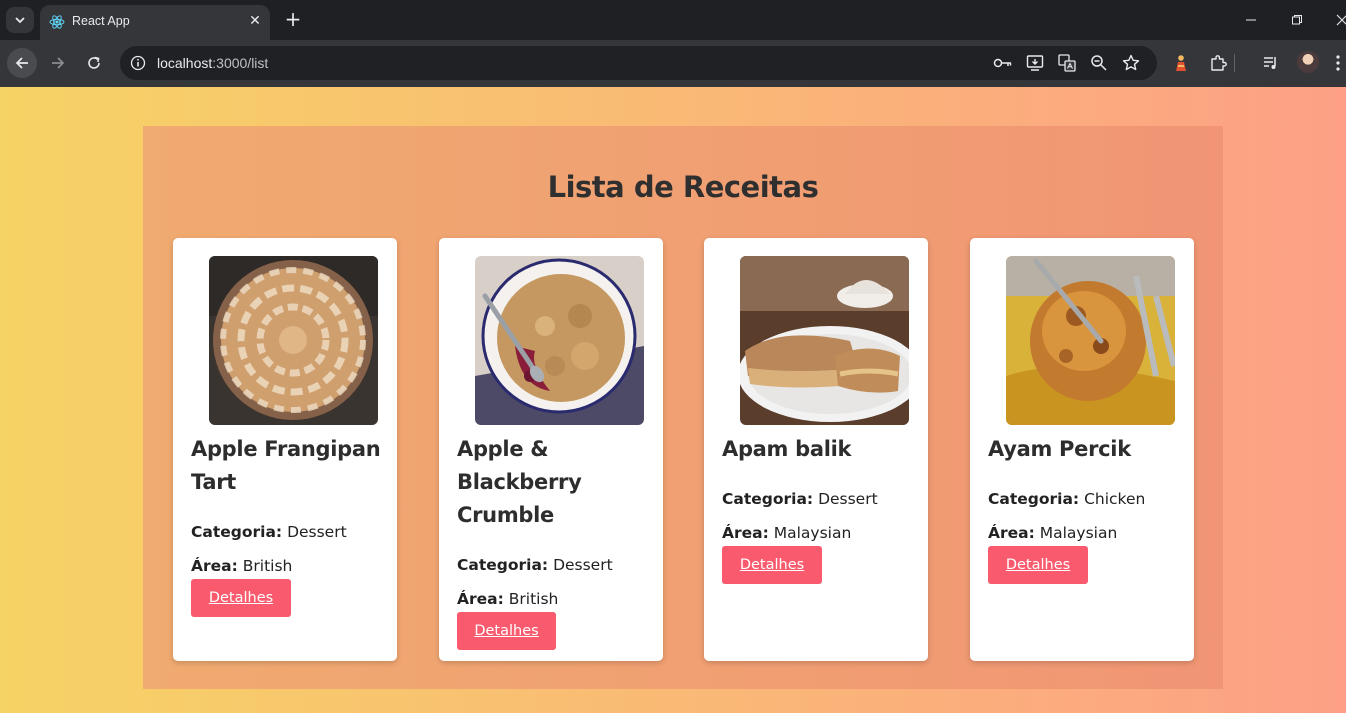  I want to click on chevron-down-icon, so click(20, 20).